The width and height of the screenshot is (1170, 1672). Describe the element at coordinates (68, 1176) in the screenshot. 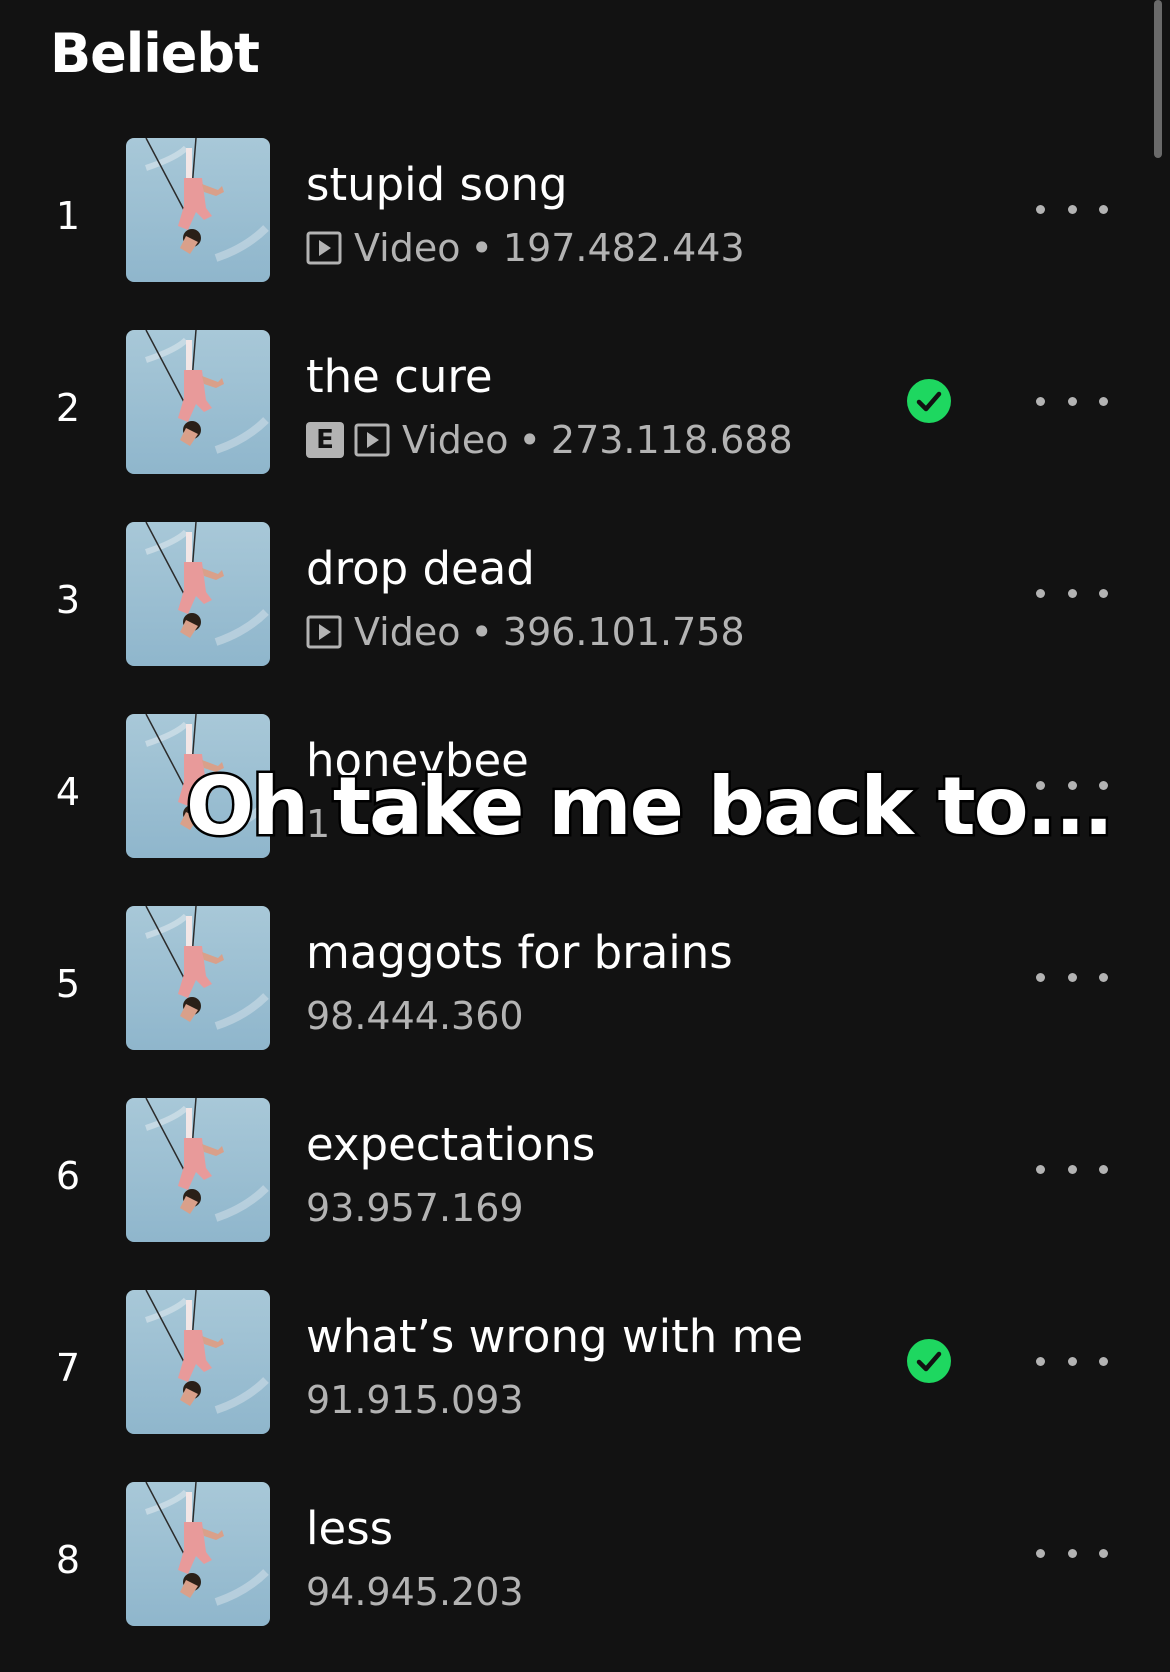

I see `track-rank: 6` at that location.